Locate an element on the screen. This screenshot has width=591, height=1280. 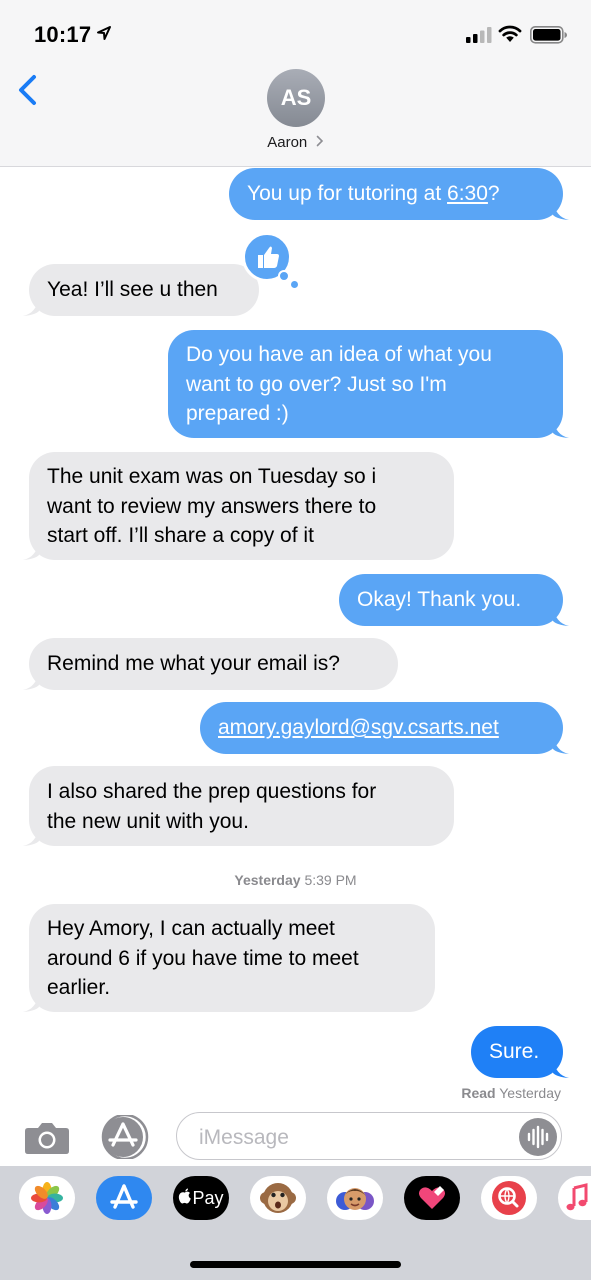
waveform-icon is located at coordinates (538, 1137).